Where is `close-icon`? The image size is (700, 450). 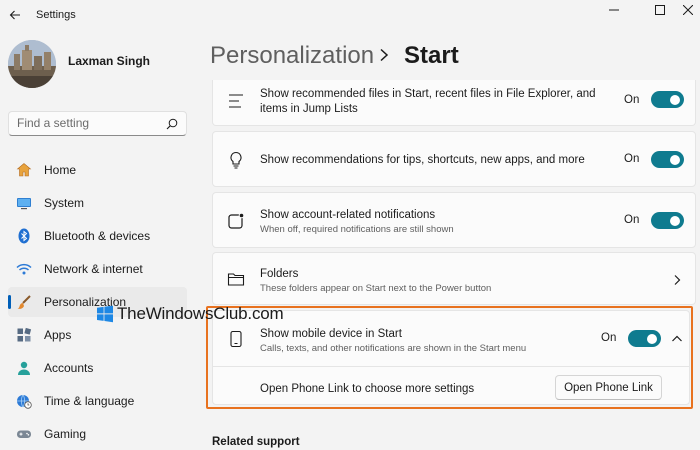
close-icon is located at coordinates (687, 10).